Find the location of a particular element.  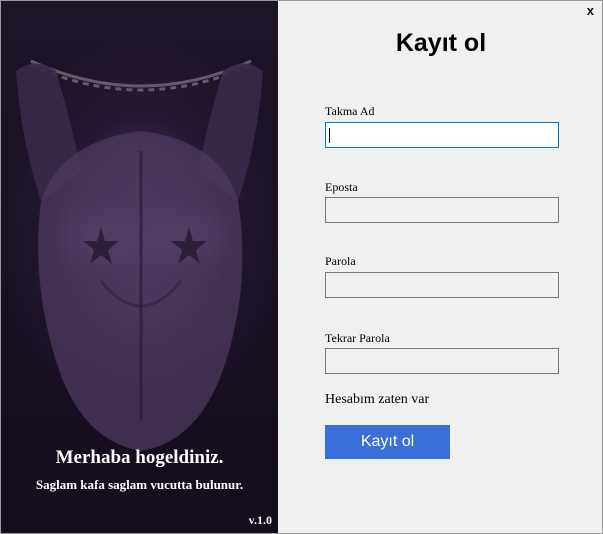

hero-slogan: Saglam kafa saglam vucutta bulunur. is located at coordinates (139, 484).